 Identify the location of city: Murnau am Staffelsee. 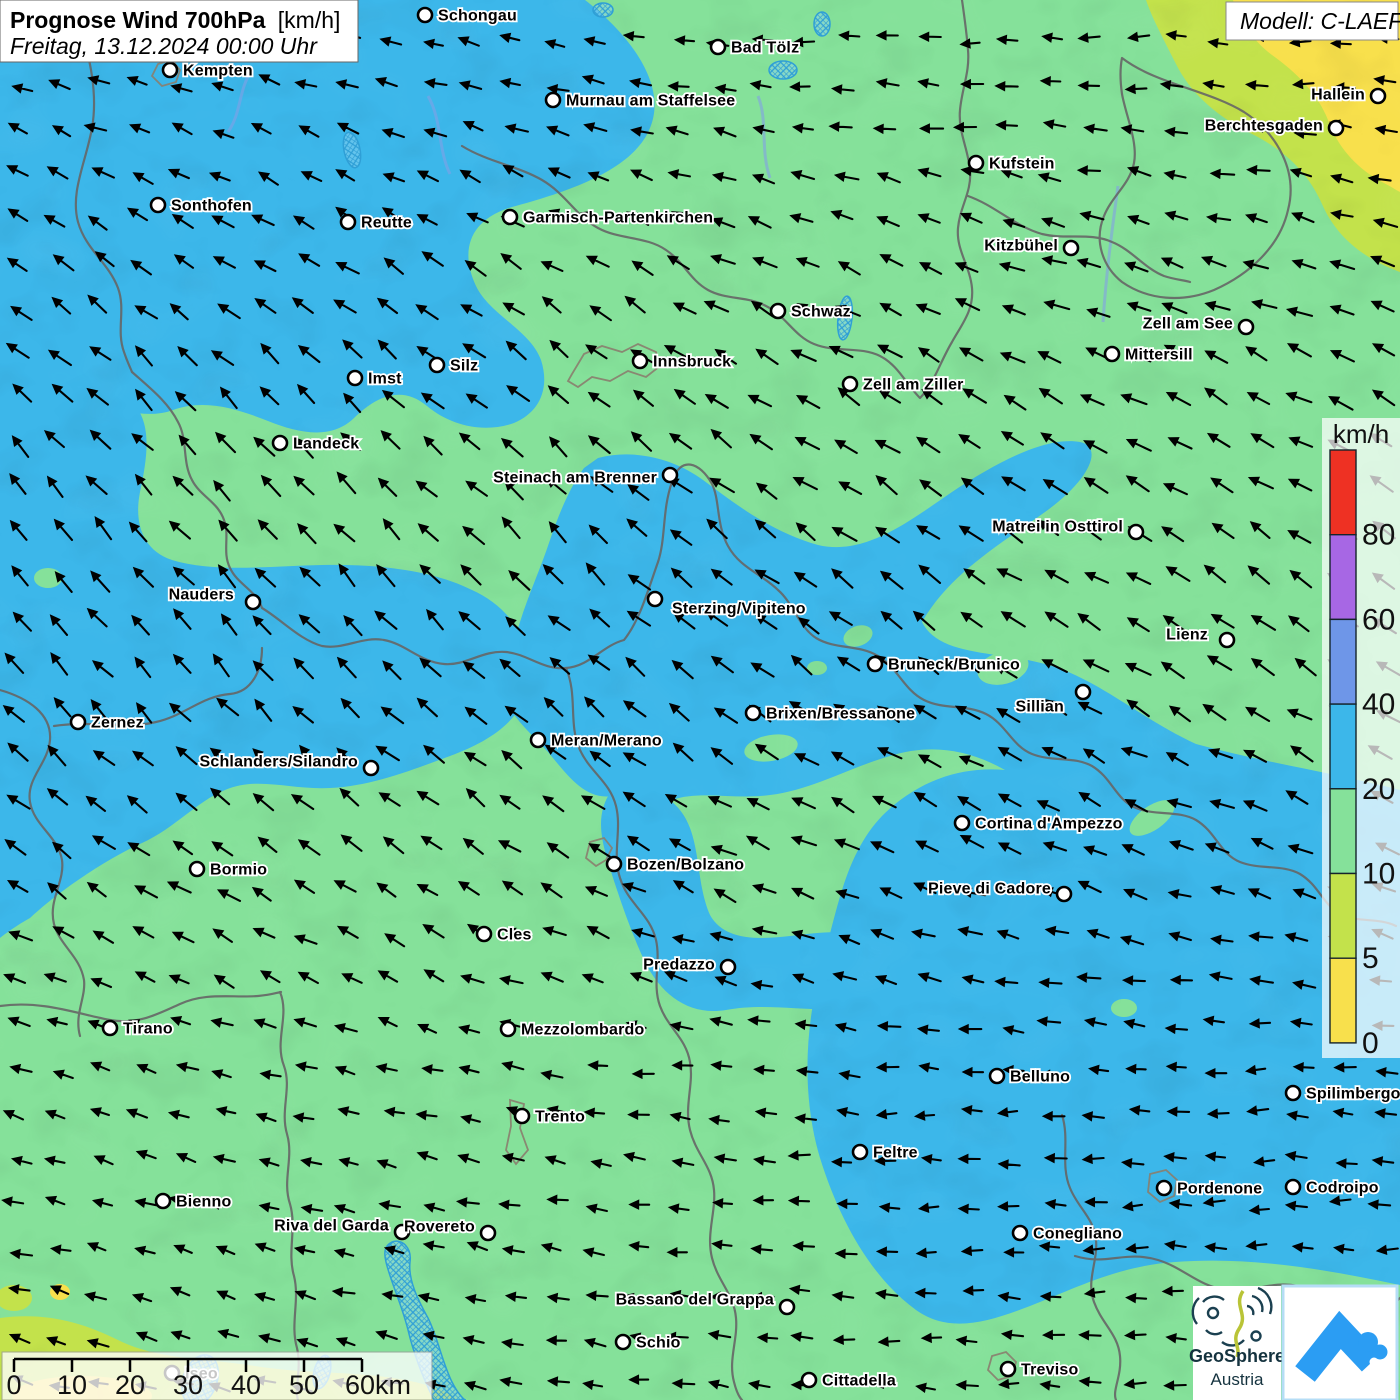
(640, 101).